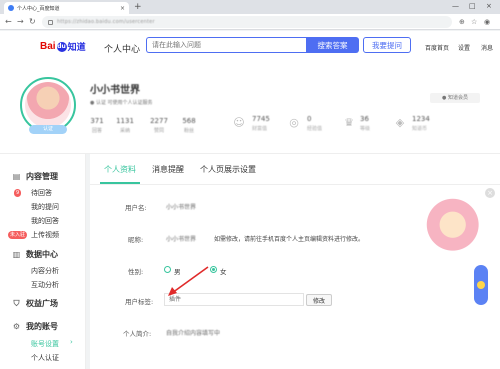  What do you see at coordinates (213, 269) in the screenshot?
I see `gender-female-radio` at bounding box center [213, 269].